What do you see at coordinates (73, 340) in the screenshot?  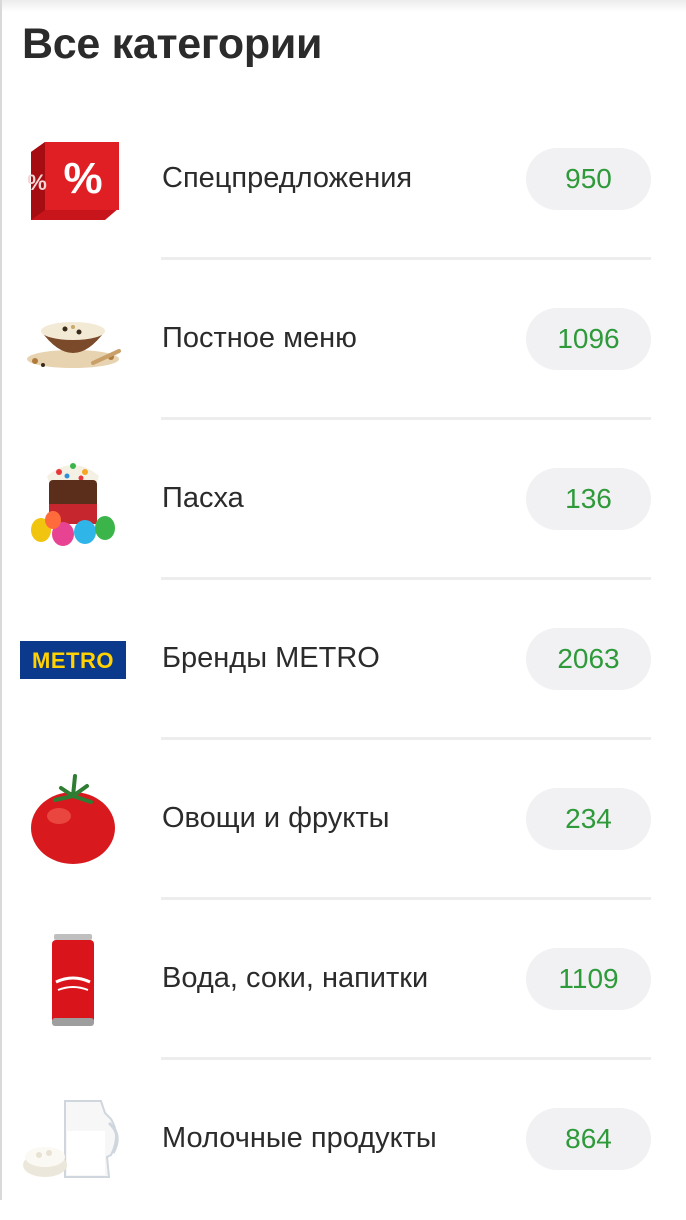 I see `porridge-bowl-icon` at bounding box center [73, 340].